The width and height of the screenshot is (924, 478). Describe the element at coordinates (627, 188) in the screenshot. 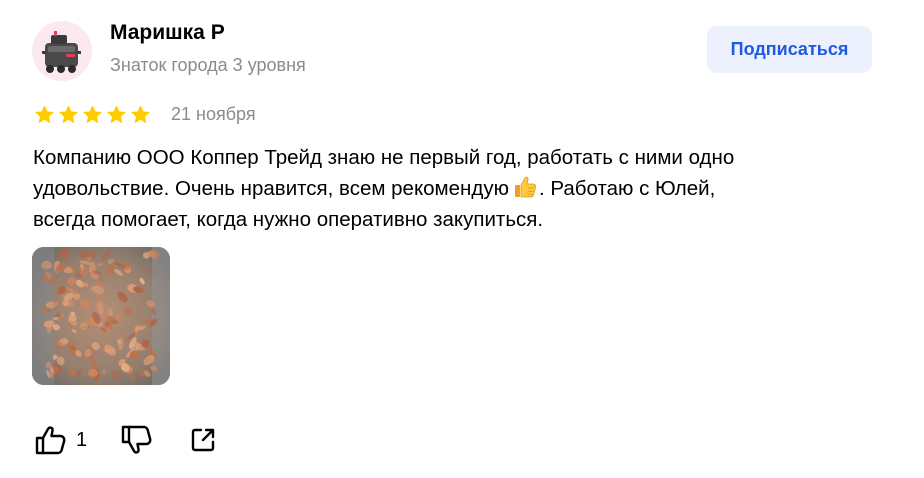

I see `review-text-part: . Работаю с Юлей,` at that location.